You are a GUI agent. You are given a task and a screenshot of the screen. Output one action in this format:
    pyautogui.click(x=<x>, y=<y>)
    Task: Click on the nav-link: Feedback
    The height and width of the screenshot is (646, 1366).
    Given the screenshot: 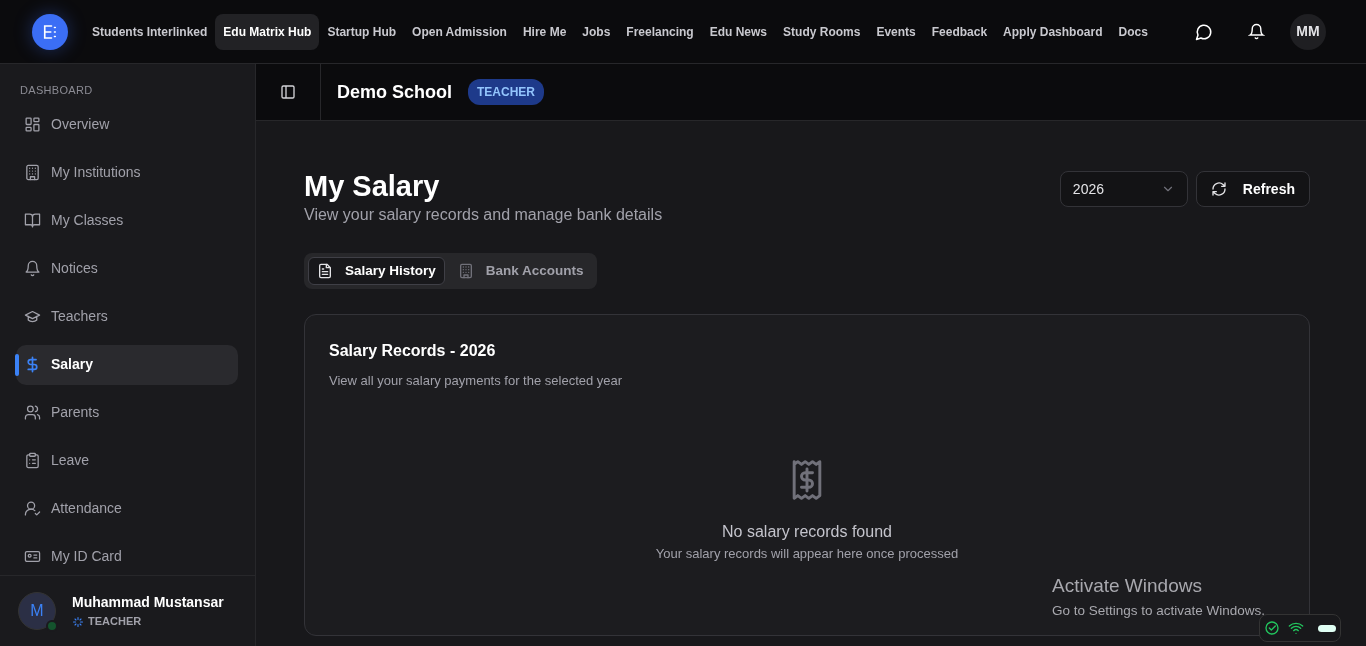 What is the action you would take?
    pyautogui.click(x=959, y=31)
    